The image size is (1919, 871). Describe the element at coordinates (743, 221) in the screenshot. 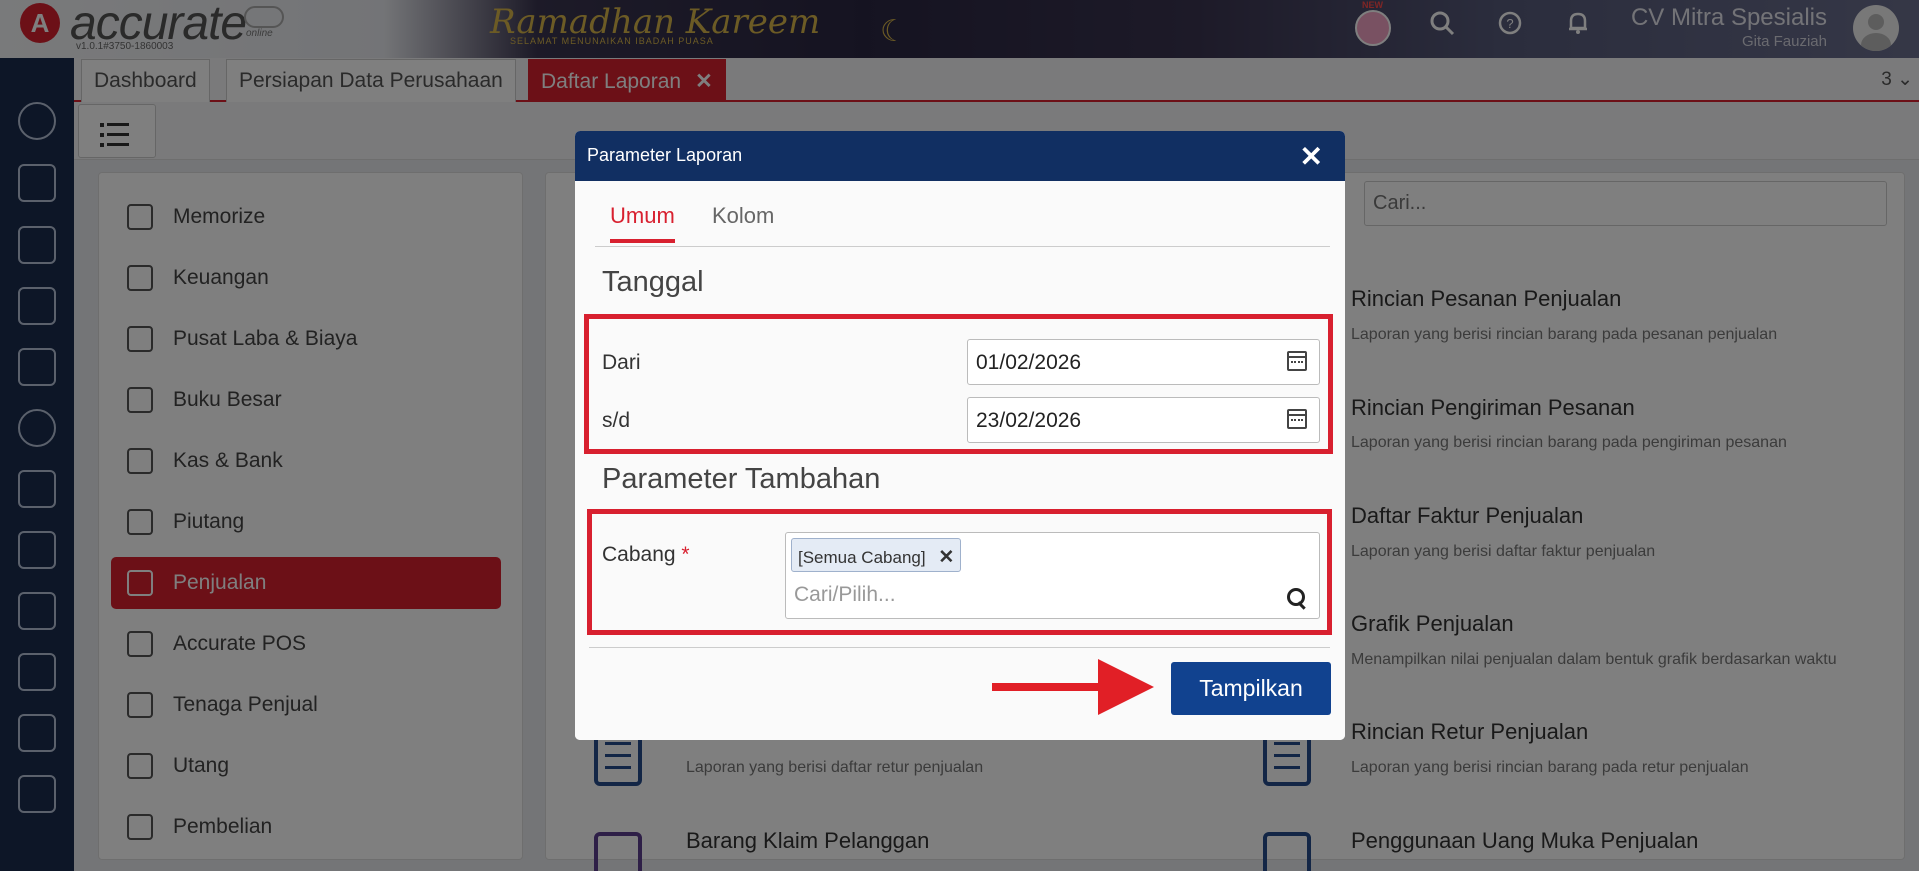

I see `tab-kolom: Kolom` at that location.